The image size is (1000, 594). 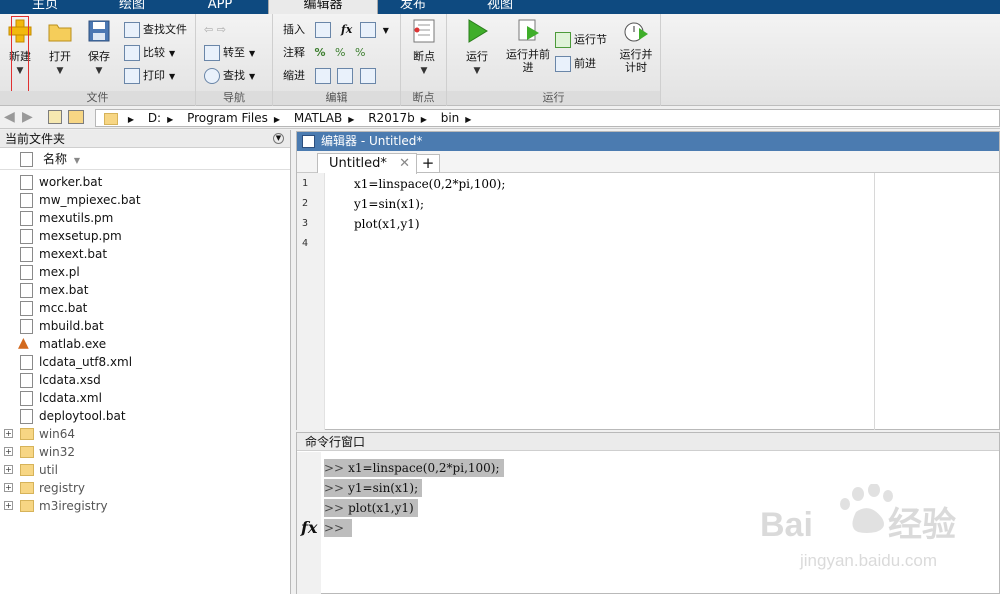 I want to click on comment-button: 注释 % % %, so click(x=324, y=53).